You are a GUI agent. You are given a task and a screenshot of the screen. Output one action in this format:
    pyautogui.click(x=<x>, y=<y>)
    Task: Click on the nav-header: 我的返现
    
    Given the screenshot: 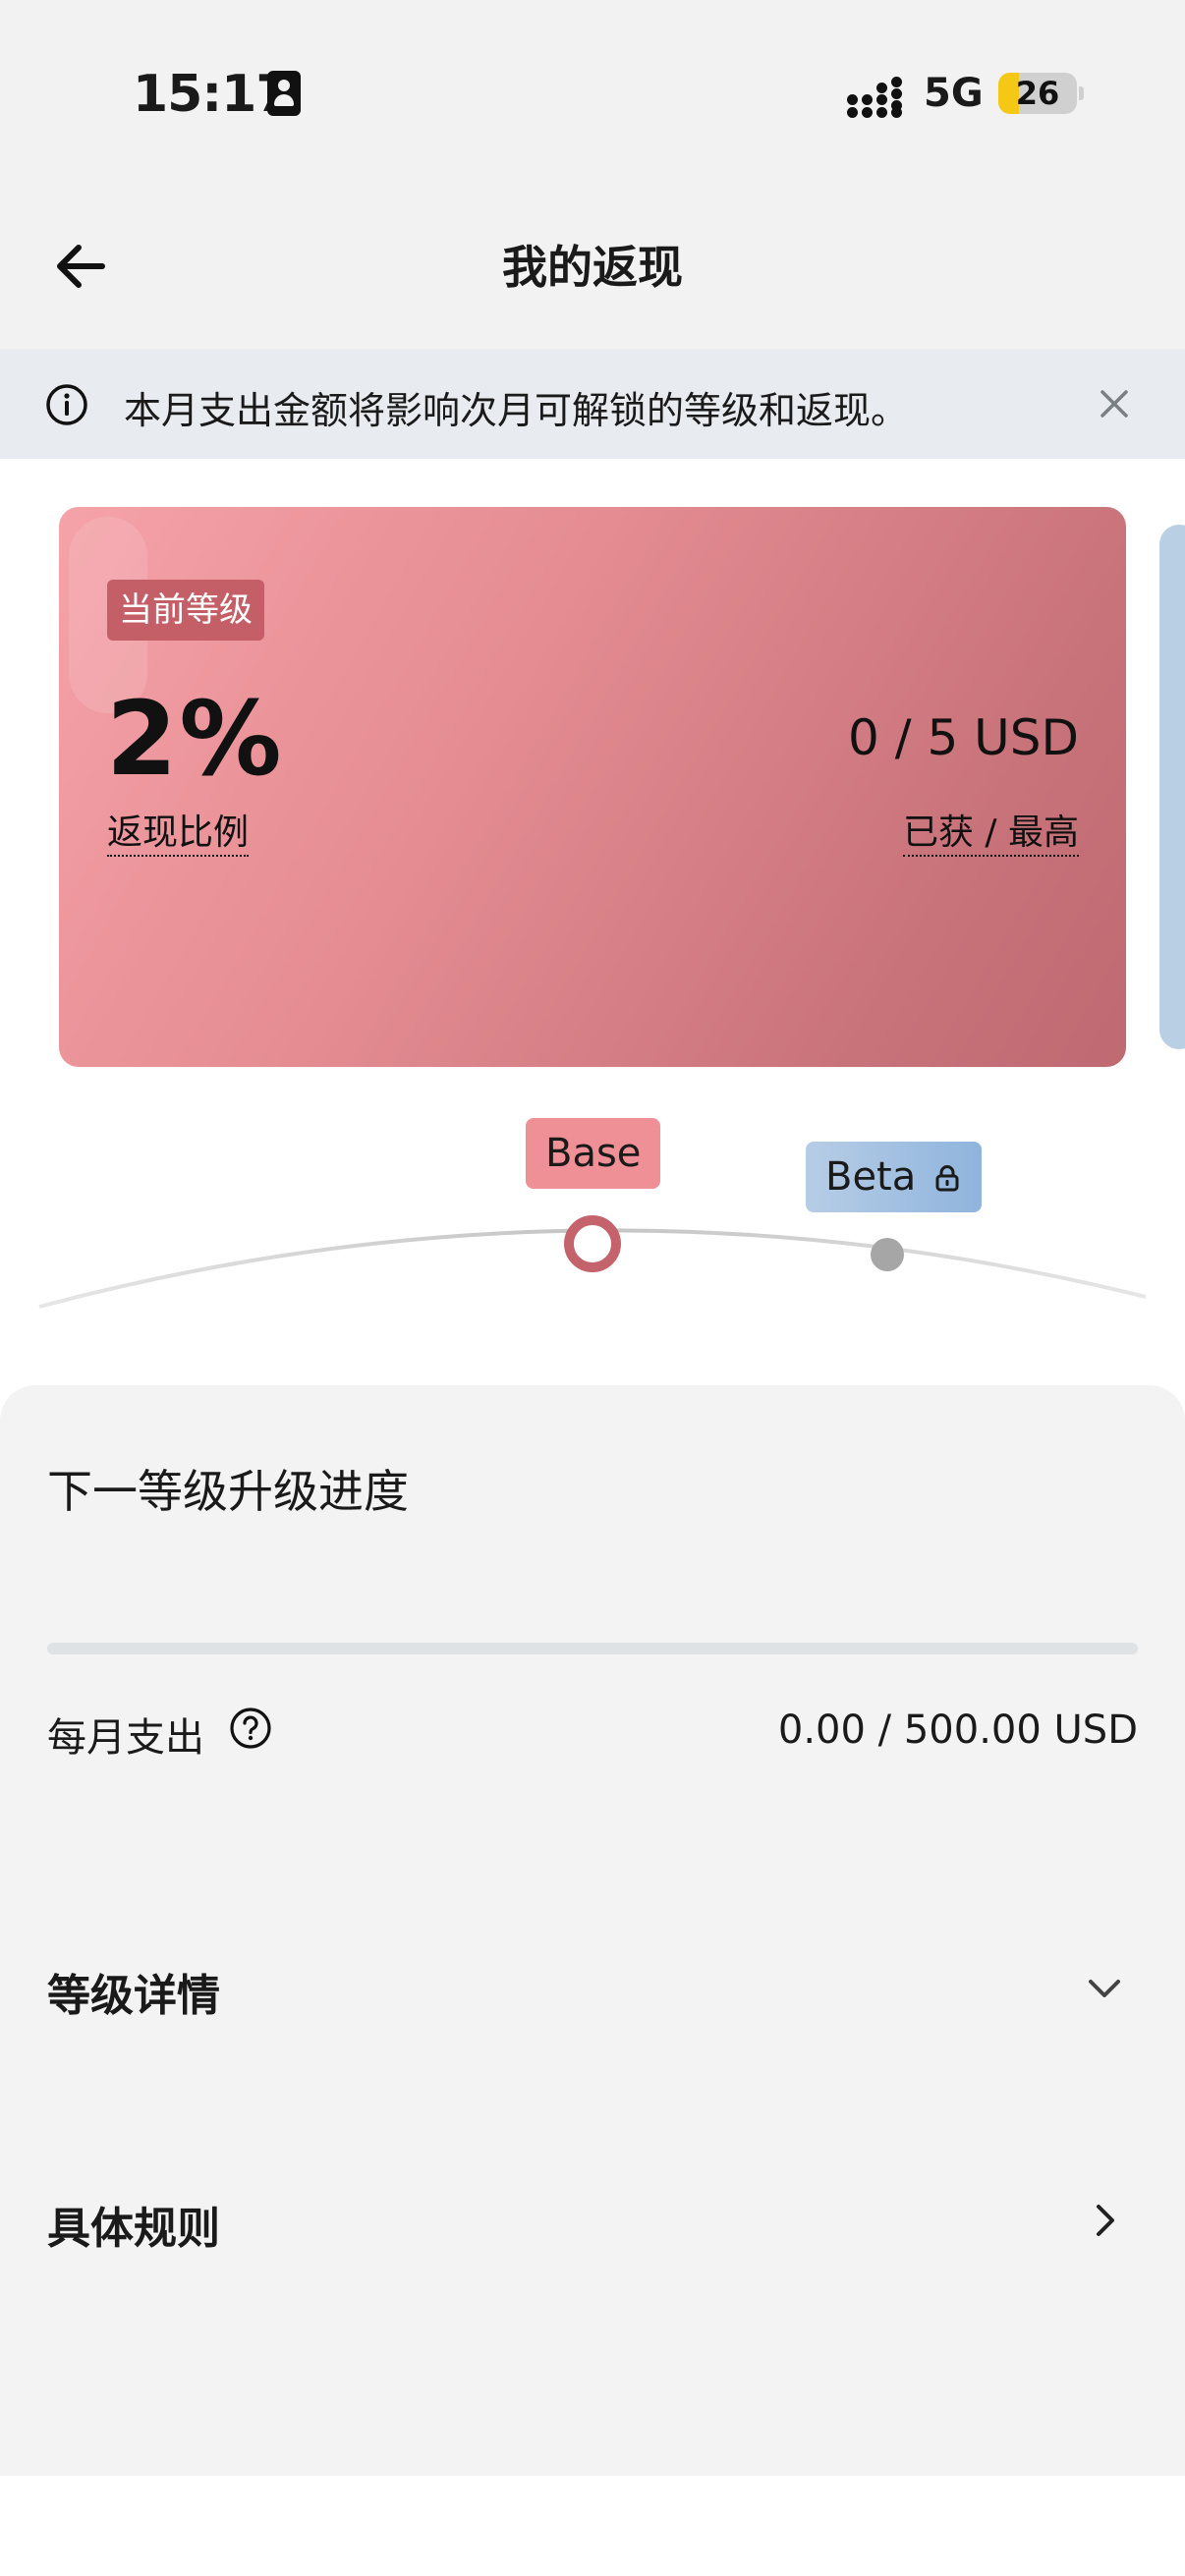 What is the action you would take?
    pyautogui.click(x=592, y=268)
    